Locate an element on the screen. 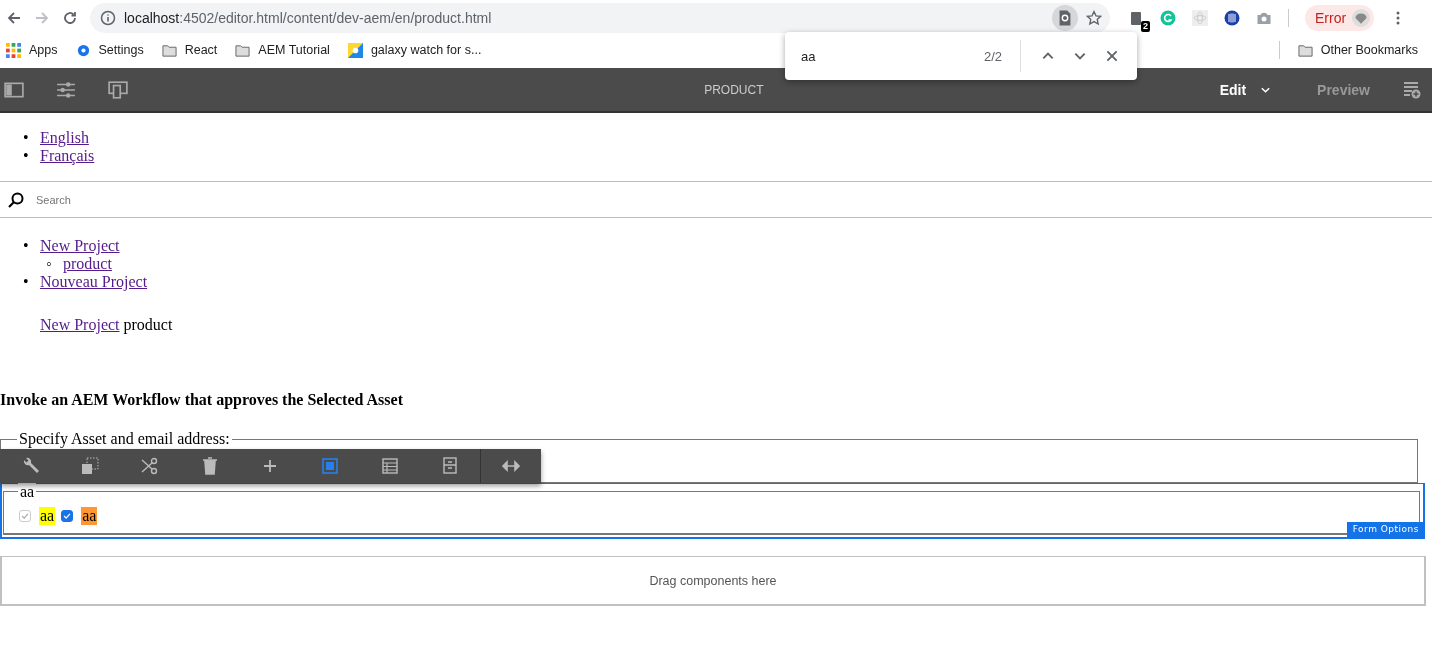 Image resolution: width=1432 pixels, height=664 pixels. bookmark: React is located at coordinates (189, 50).